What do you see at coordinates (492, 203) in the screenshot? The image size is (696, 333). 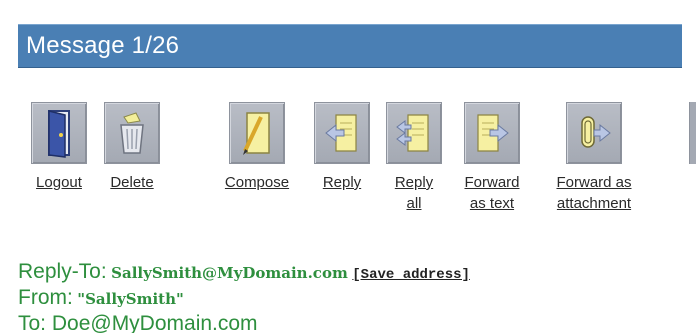 I see `forward-as-text-label-line2: as text` at bounding box center [492, 203].